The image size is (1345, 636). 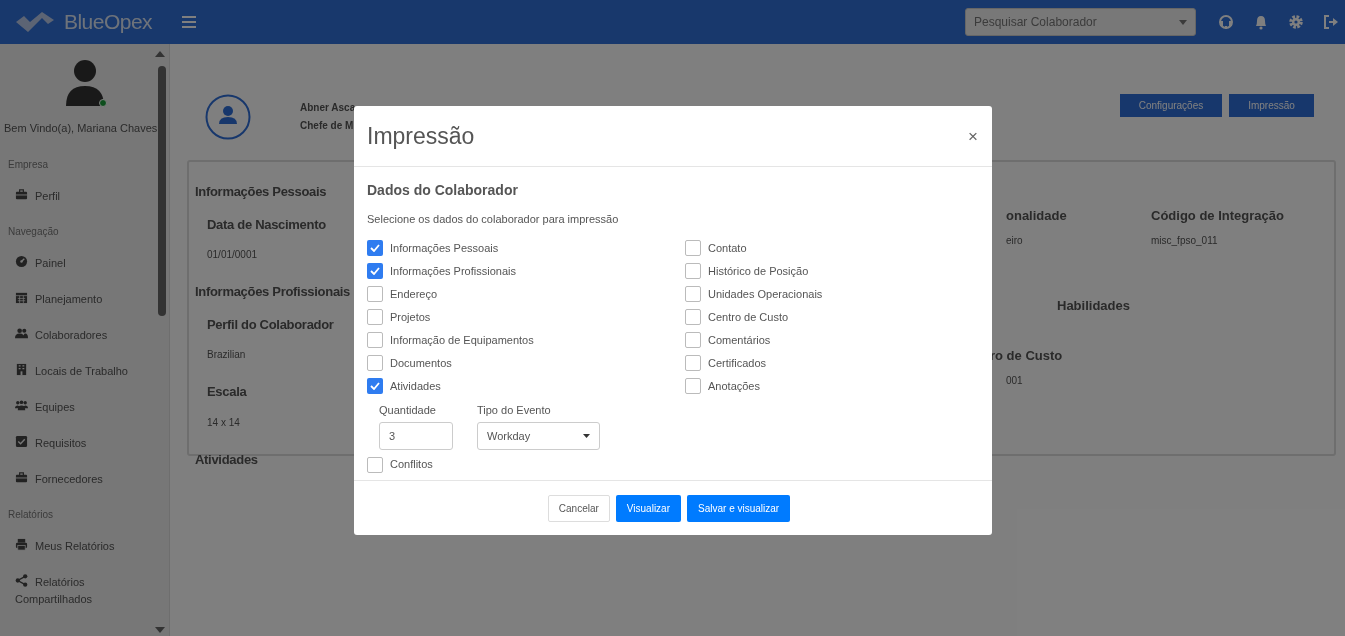 I want to click on sidebar-item: Locais de Trabalho, so click(x=75, y=371).